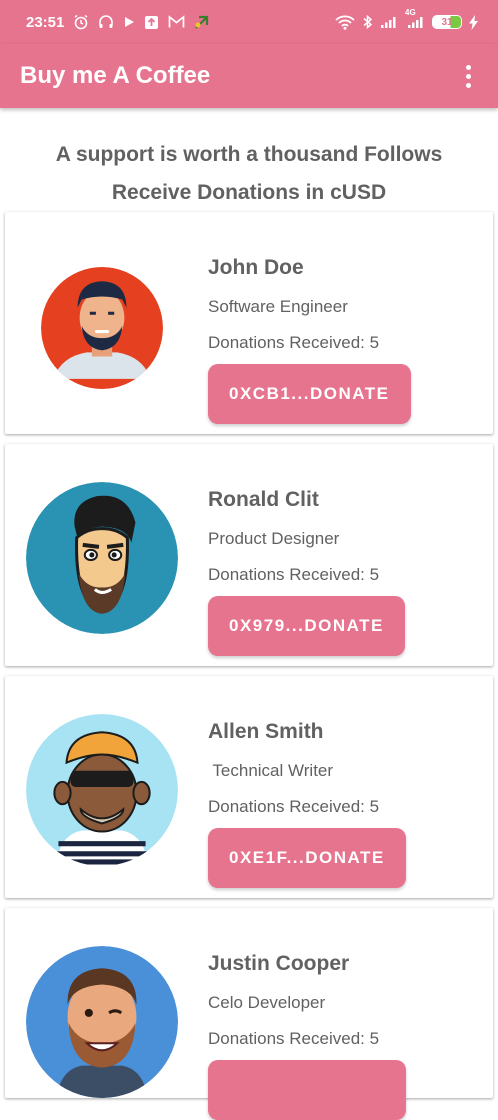  Describe the element at coordinates (415, 18) in the screenshot. I see `signal-4g-icon: 4G` at that location.